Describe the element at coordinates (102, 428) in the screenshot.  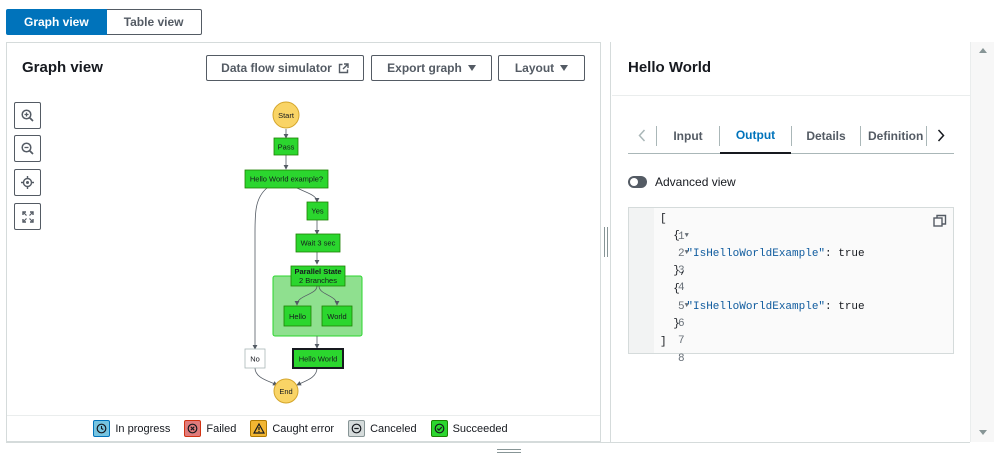
I see `clock-icon` at that location.